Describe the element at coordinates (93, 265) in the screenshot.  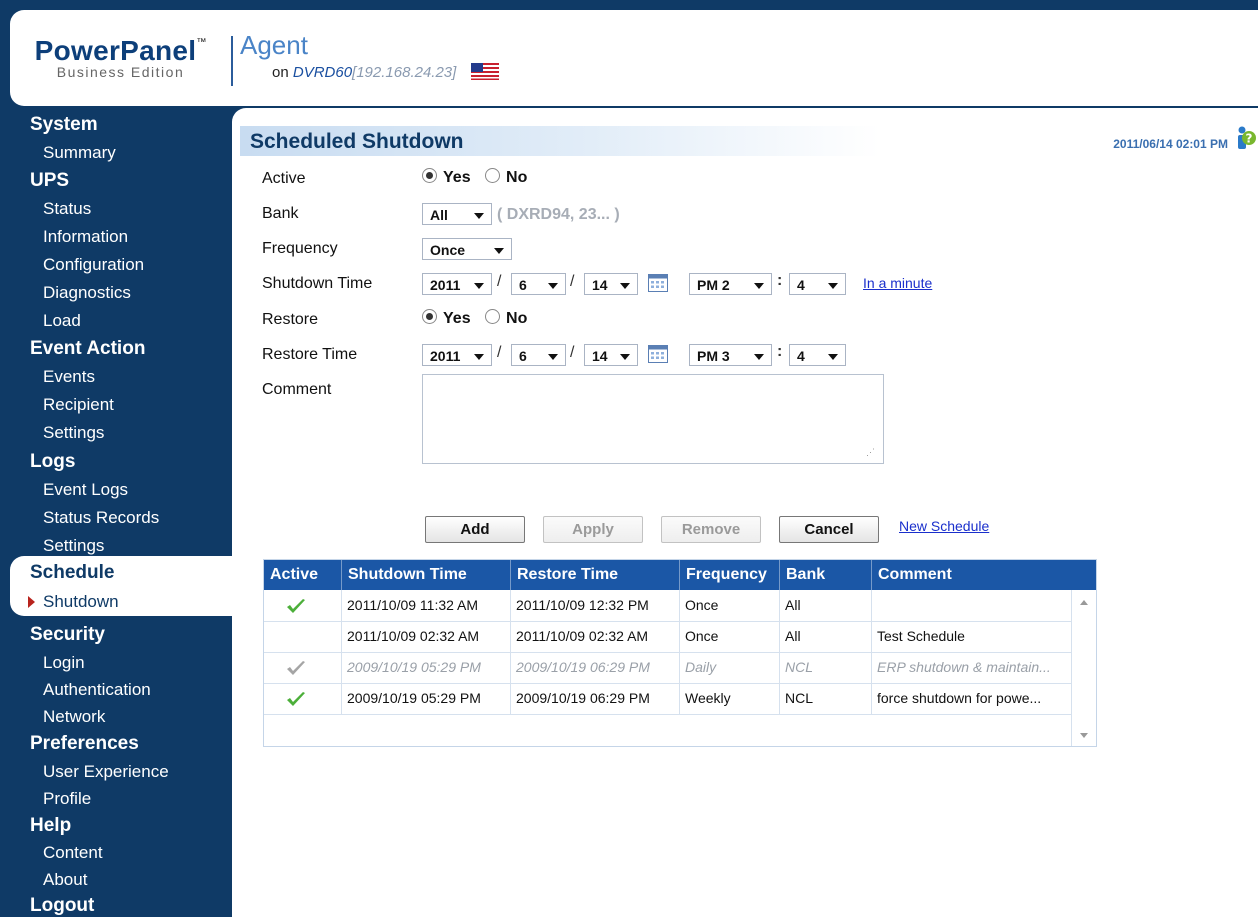
I see `nav-item-configuration: Configuration` at that location.